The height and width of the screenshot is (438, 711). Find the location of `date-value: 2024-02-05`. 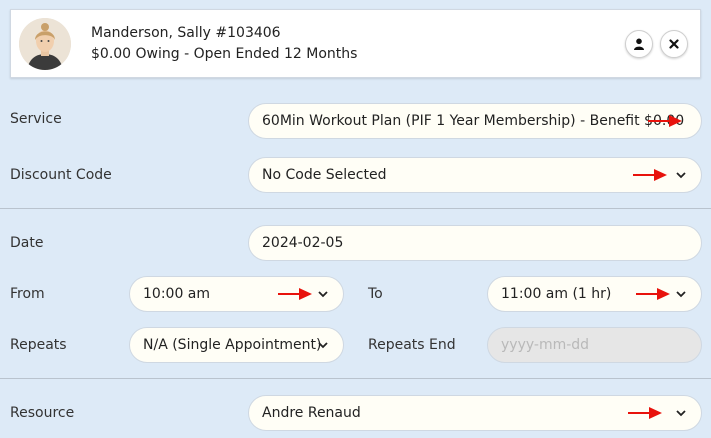

date-value: 2024-02-05 is located at coordinates (303, 243).